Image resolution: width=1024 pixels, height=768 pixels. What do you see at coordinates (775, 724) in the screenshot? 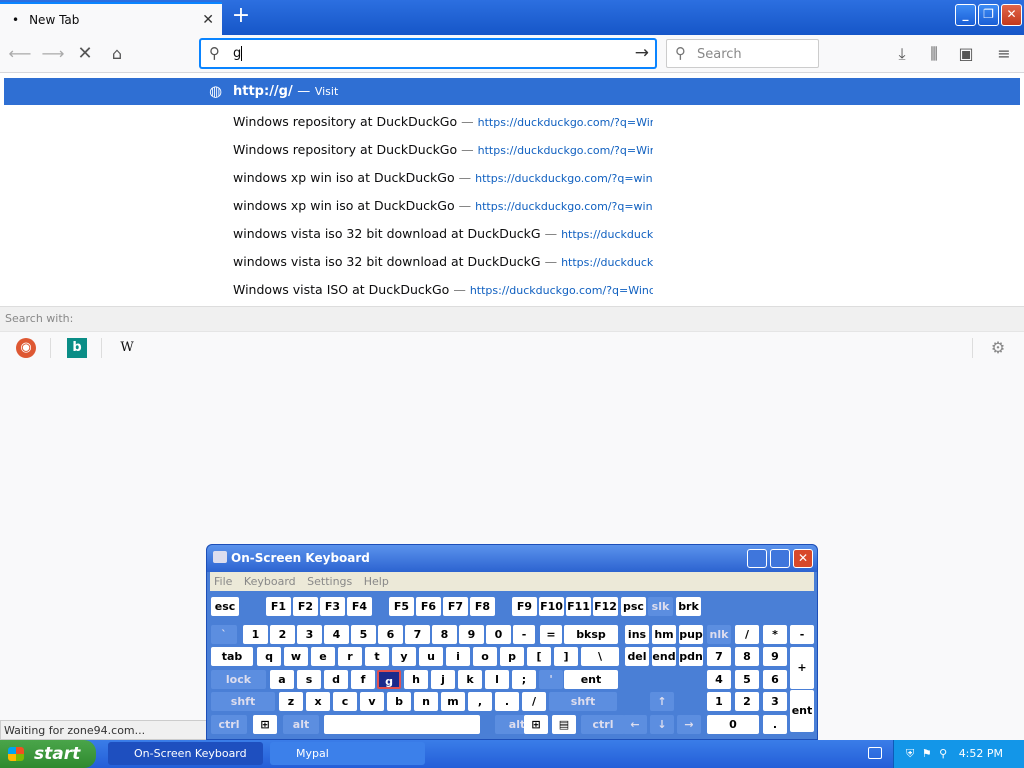
I see `key: .` at bounding box center [775, 724].